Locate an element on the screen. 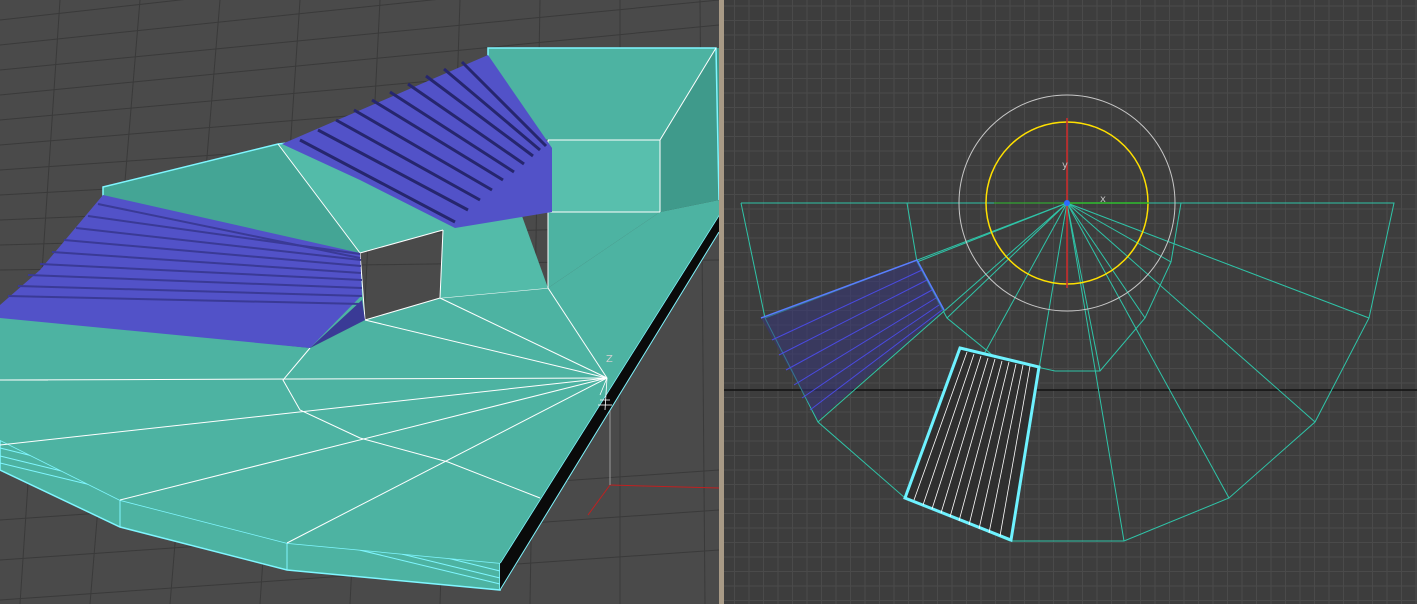 The width and height of the screenshot is (1417, 604). y-axis-label: y is located at coordinates (1065, 165).